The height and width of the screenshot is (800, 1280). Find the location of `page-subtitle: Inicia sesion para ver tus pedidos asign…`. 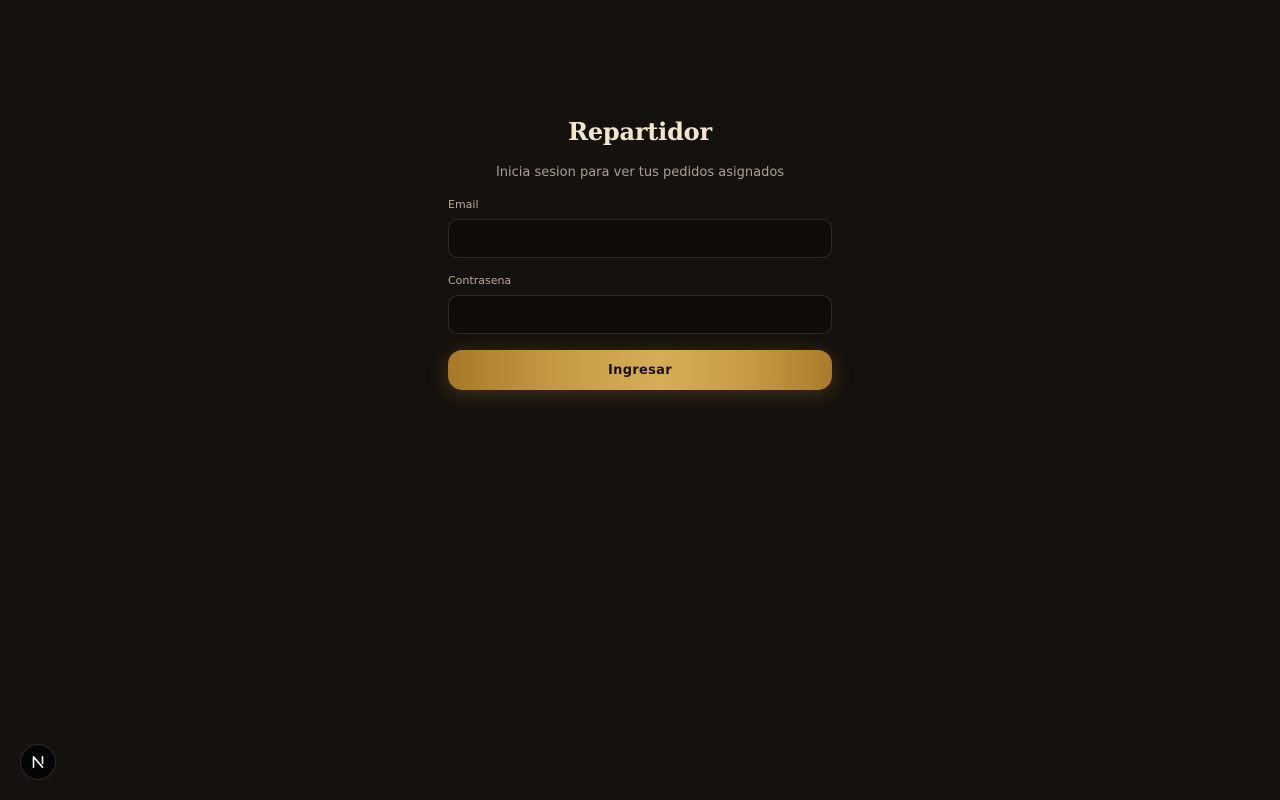

page-subtitle: Inicia sesion para ver tus pedidos asign… is located at coordinates (640, 172).